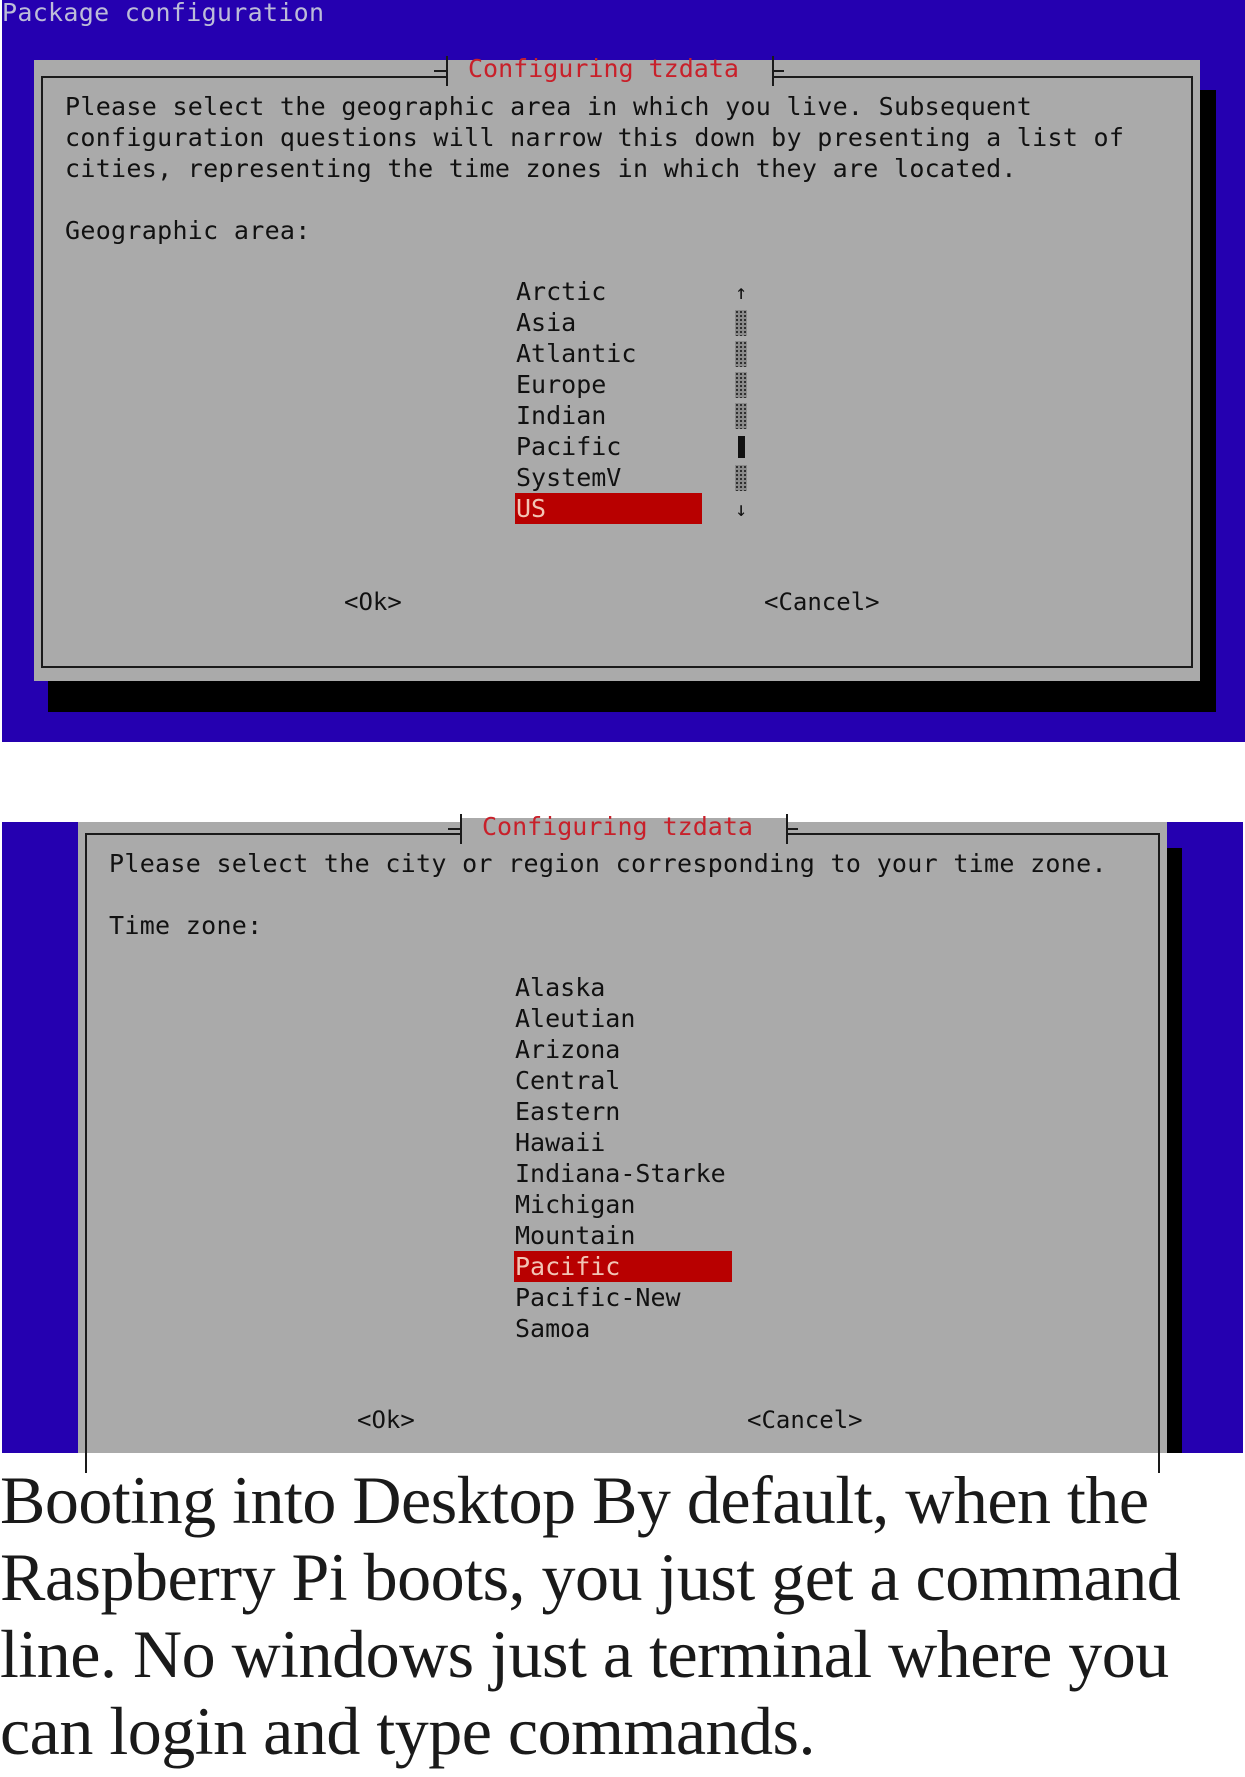  What do you see at coordinates (623, 1111) in the screenshot?
I see `list-item: Eastern` at bounding box center [623, 1111].